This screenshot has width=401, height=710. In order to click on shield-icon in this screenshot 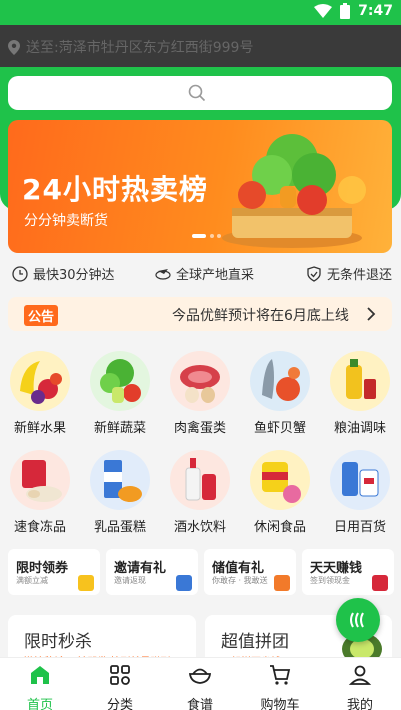, I will do `click(314, 273)`.